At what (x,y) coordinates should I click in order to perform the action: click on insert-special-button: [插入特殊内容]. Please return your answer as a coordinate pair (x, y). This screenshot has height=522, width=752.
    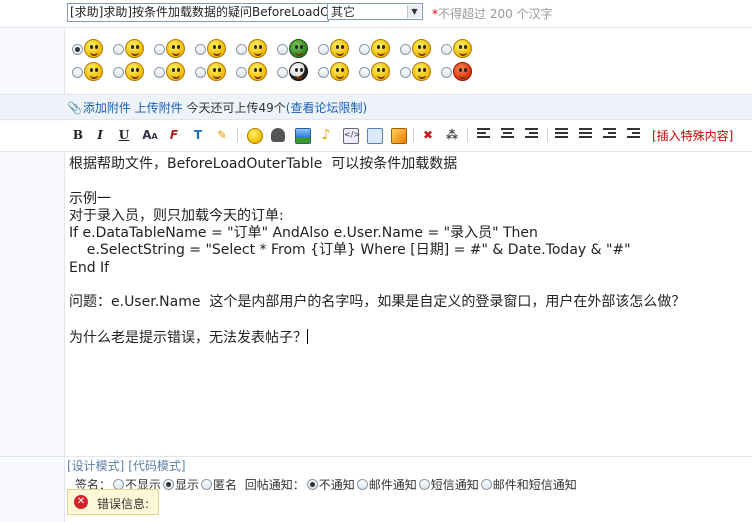
    Looking at the image, I should click on (692, 135).